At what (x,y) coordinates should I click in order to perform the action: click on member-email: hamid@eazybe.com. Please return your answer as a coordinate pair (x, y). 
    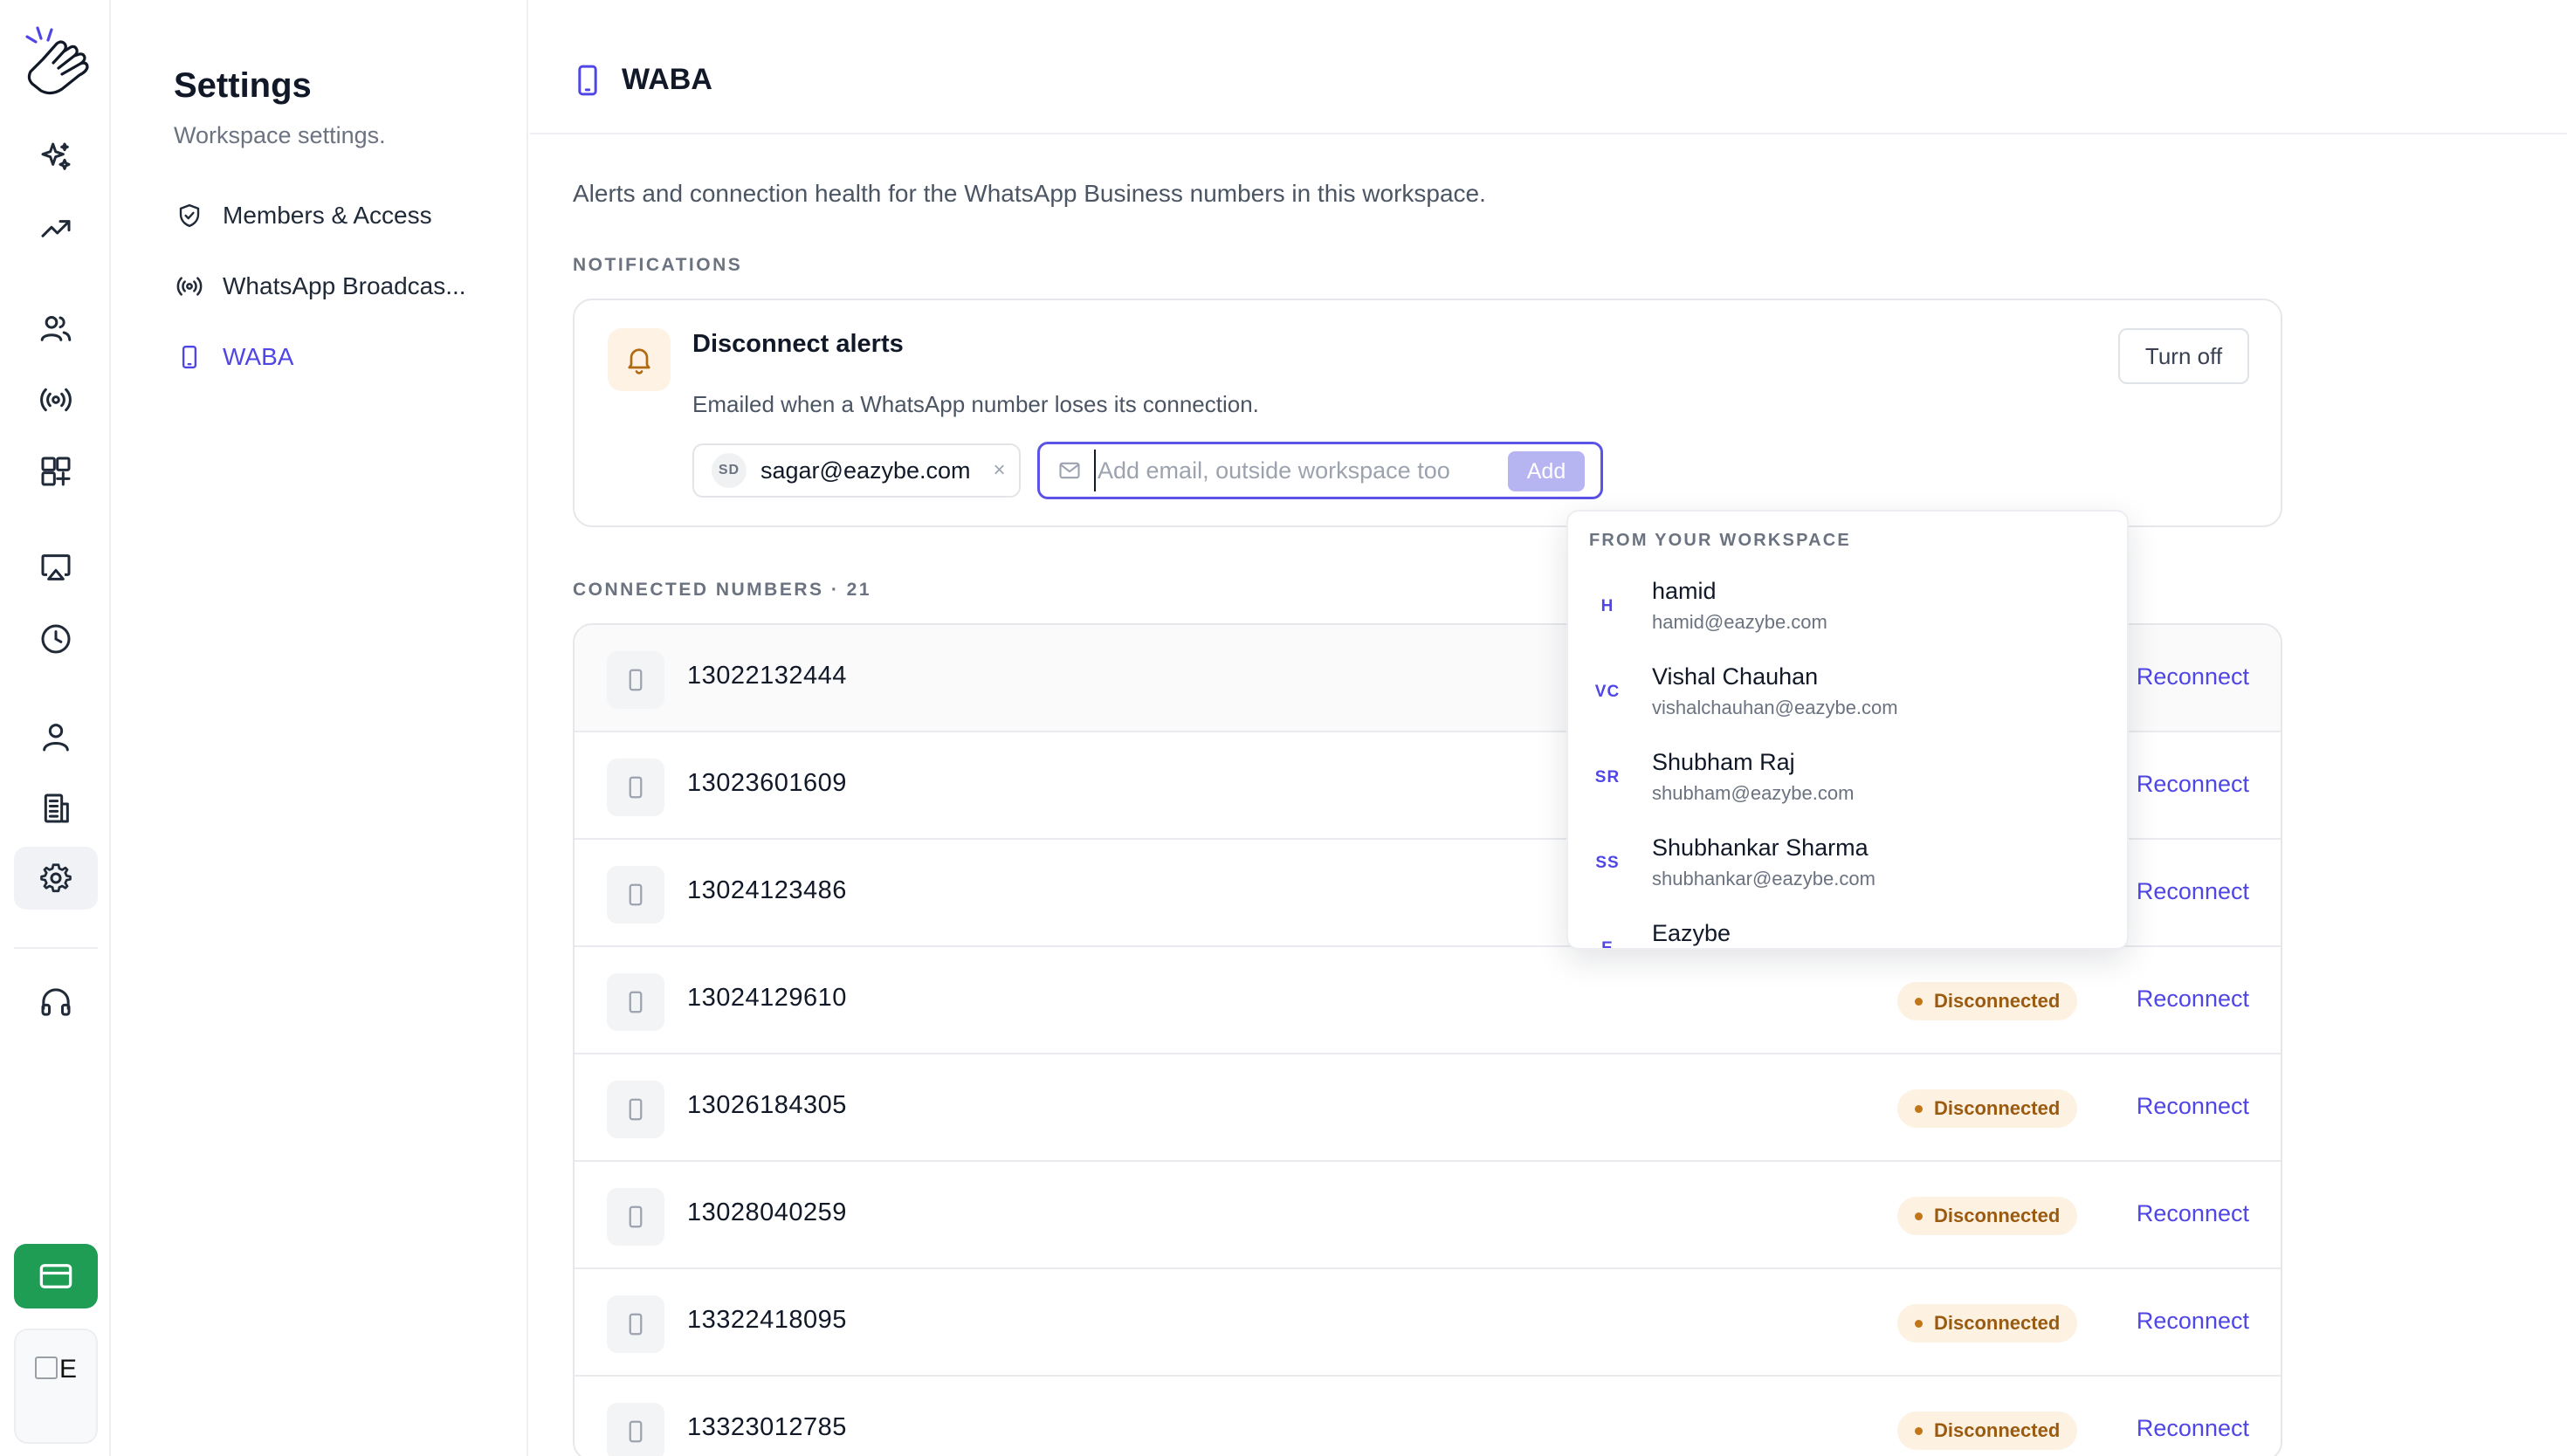
    Looking at the image, I should click on (1739, 622).